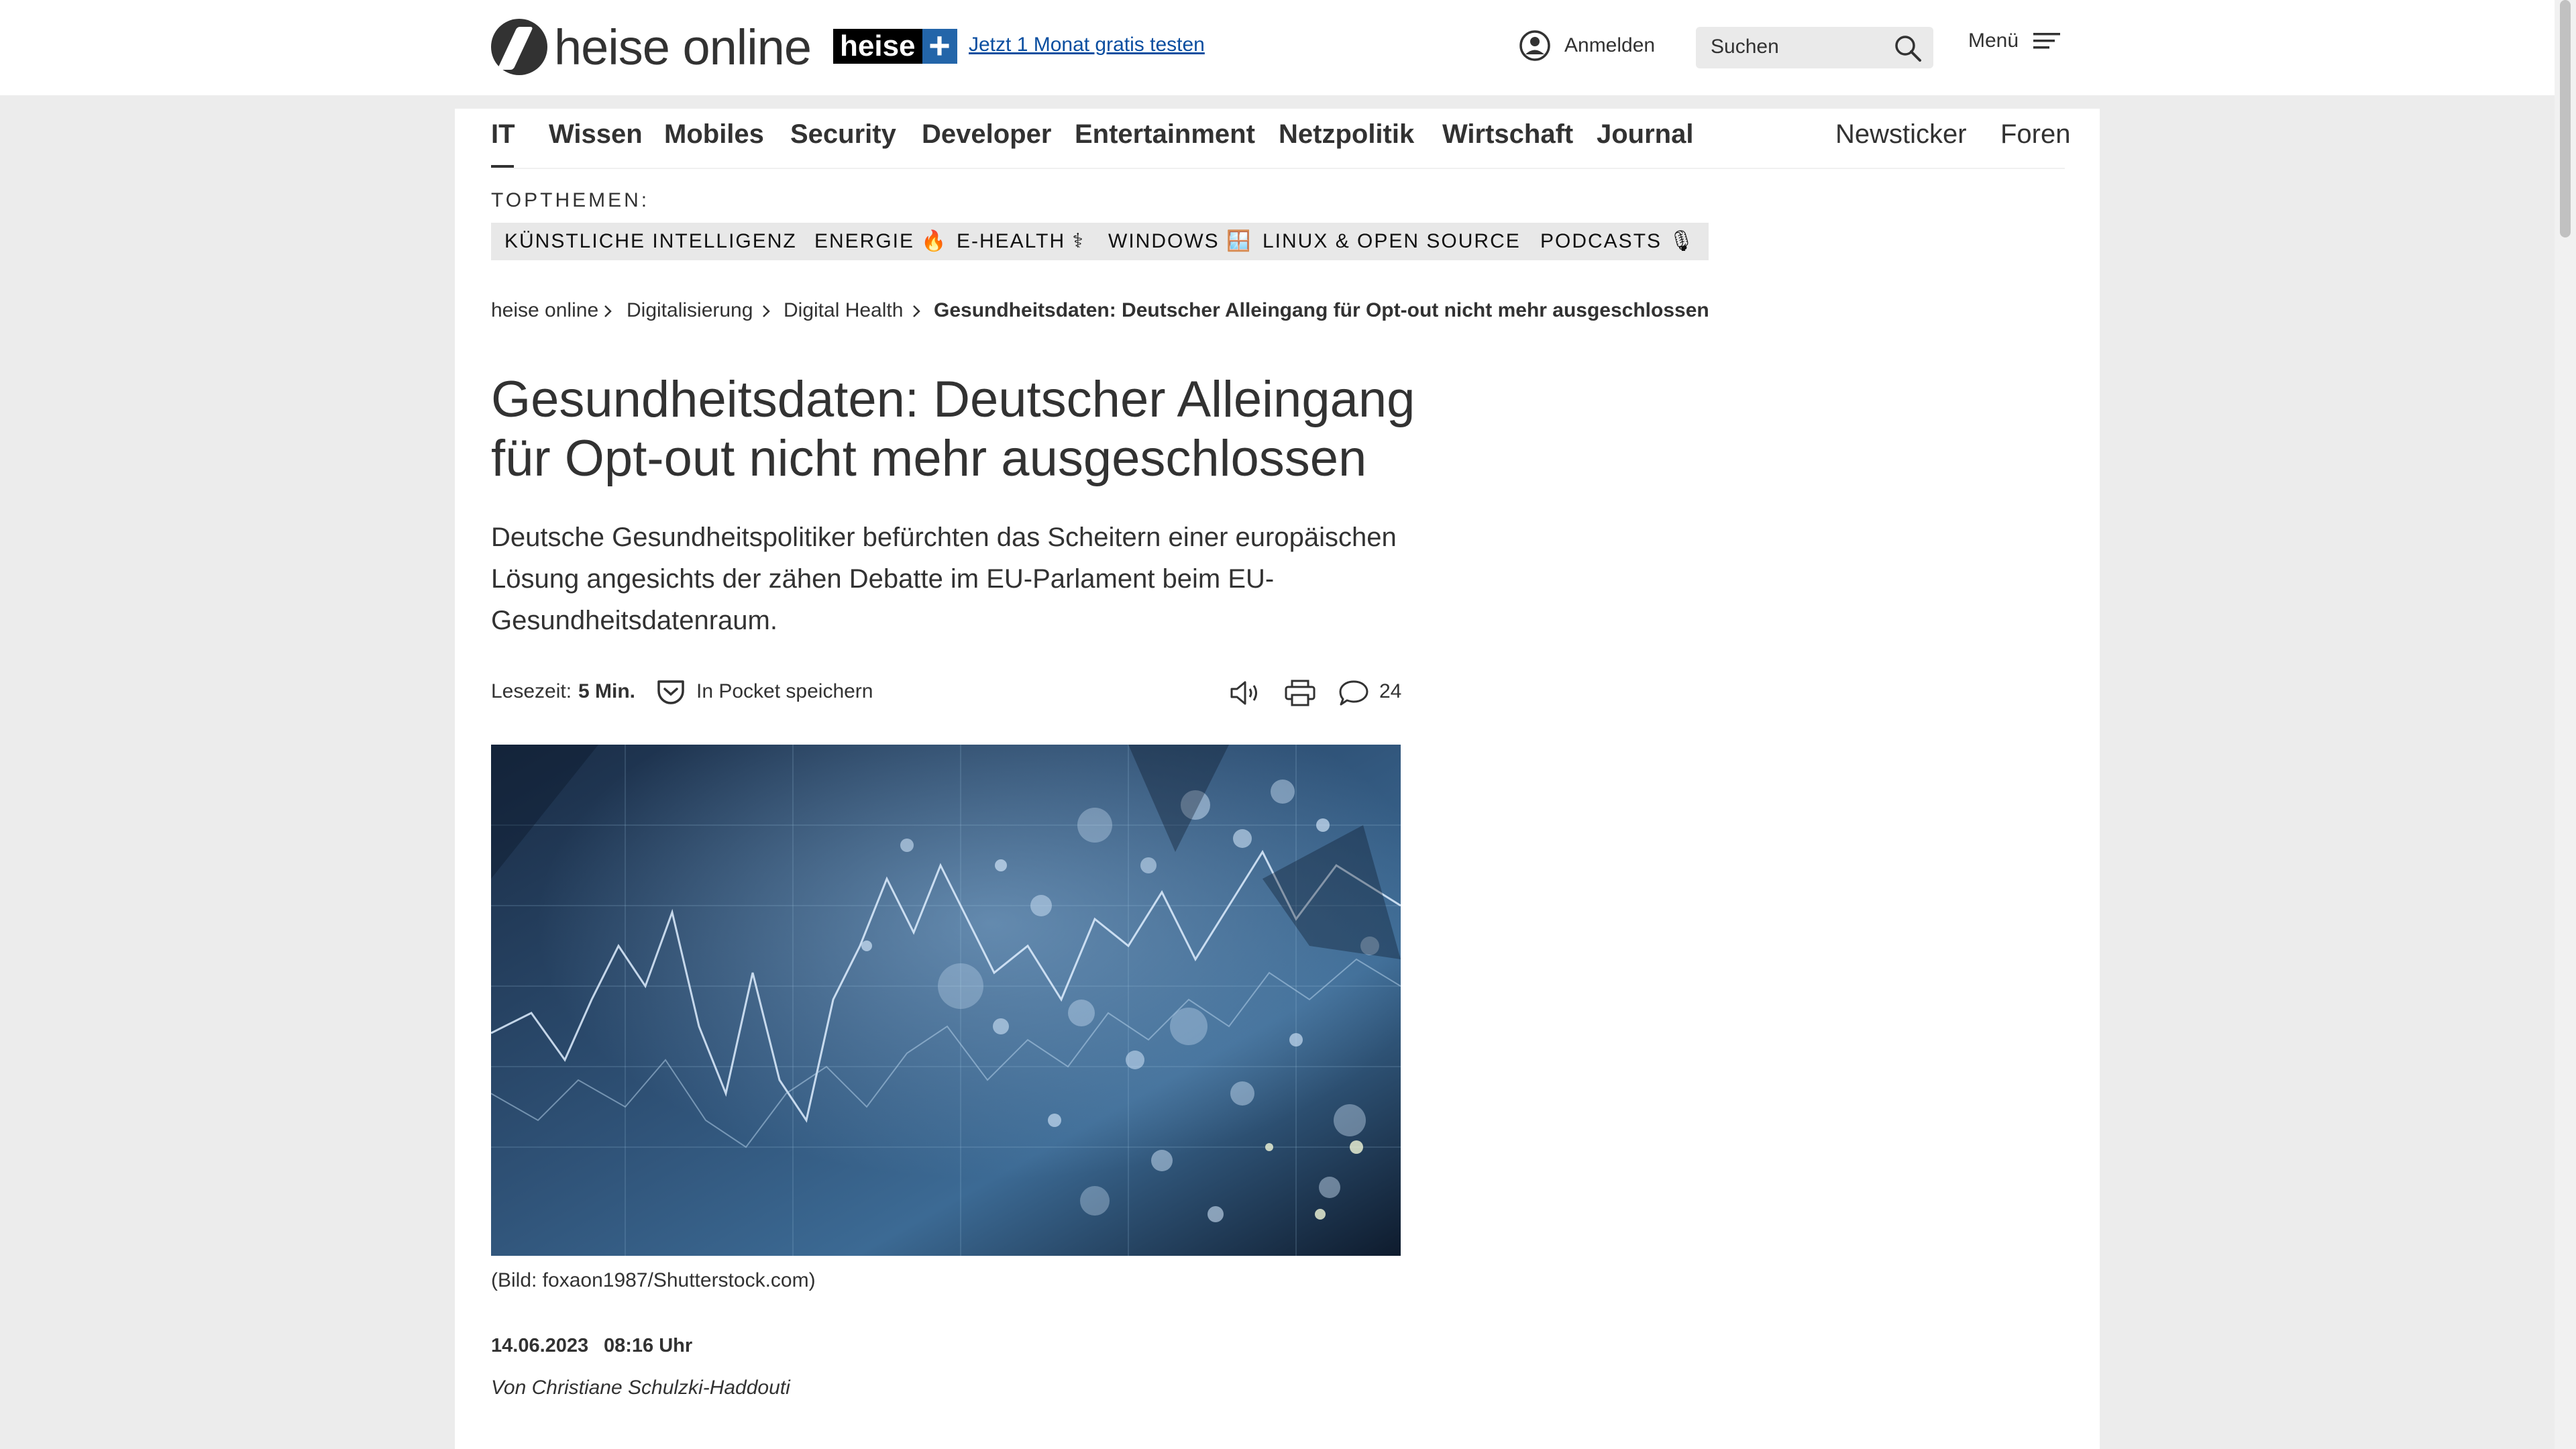 Image resolution: width=2576 pixels, height=1449 pixels. I want to click on menu-button: Menü, so click(2014, 41).